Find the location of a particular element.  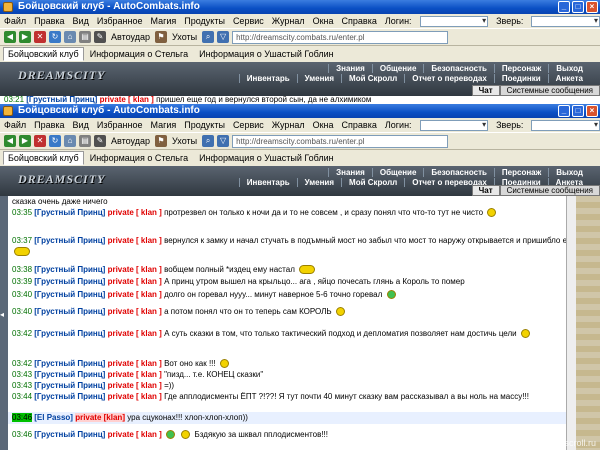

left-panel-toggle is located at coordinates (4, 323).